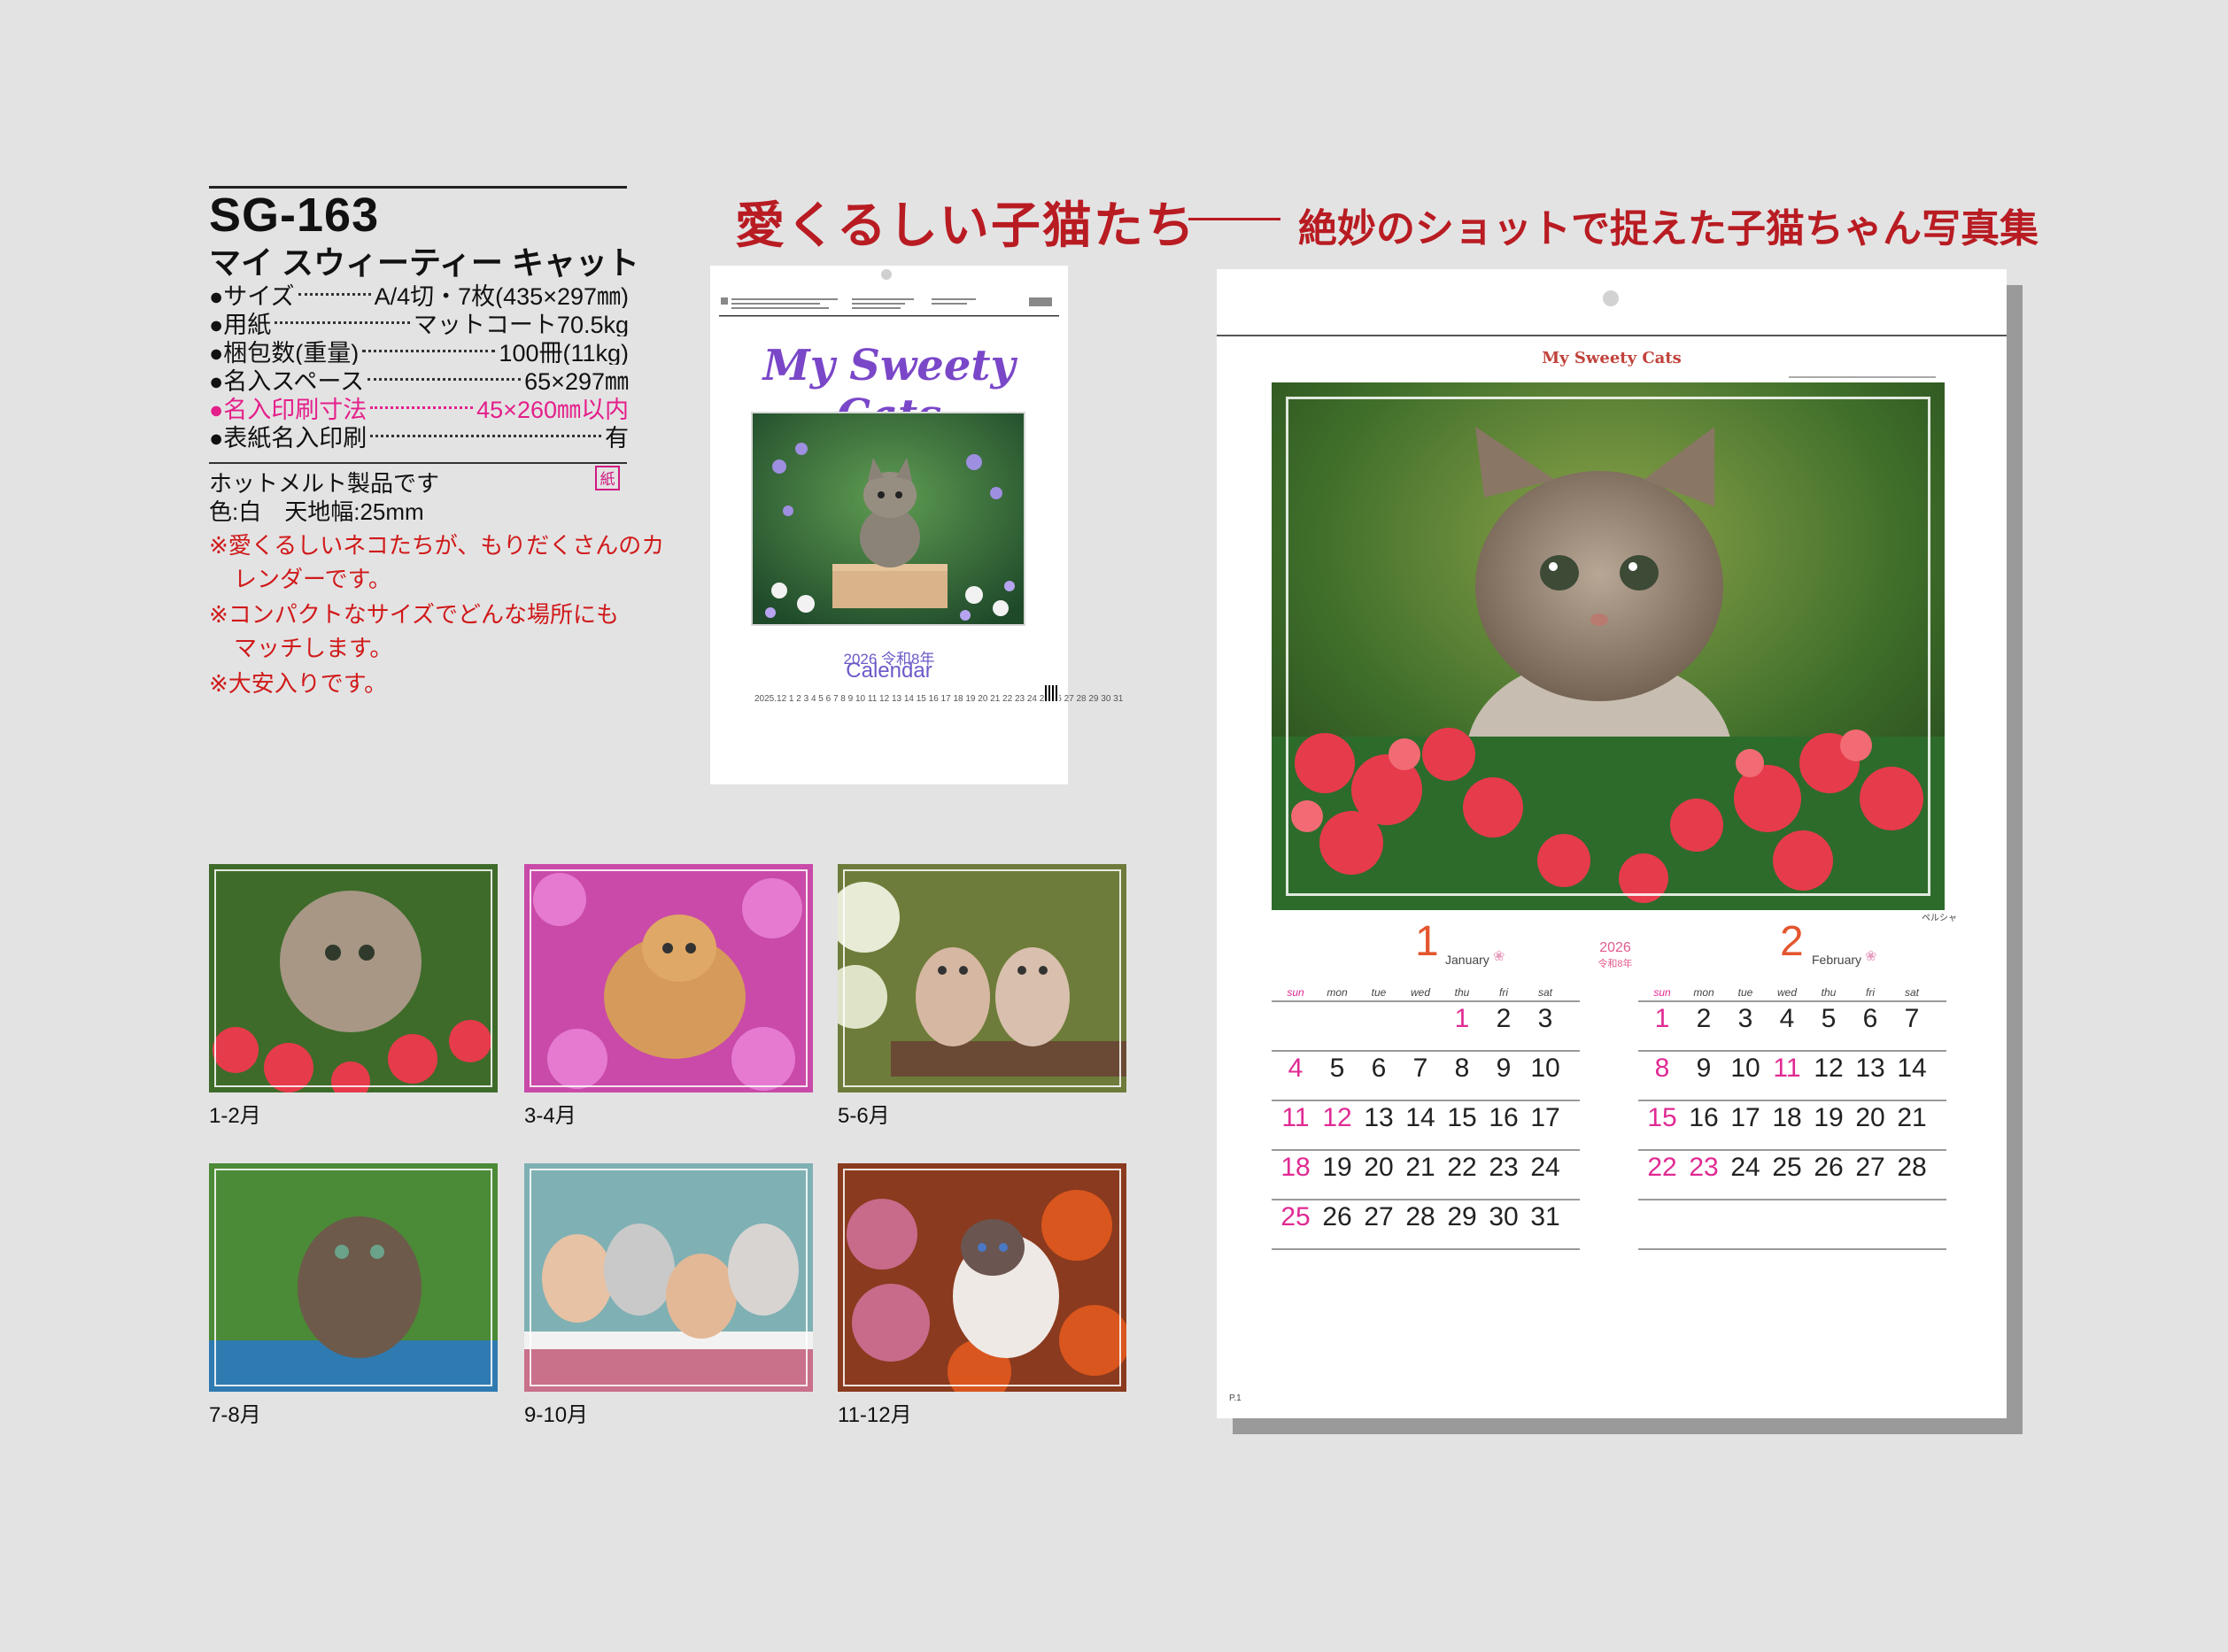 The height and width of the screenshot is (1652, 2228). Describe the element at coordinates (1234, 219) in the screenshot. I see `headline-dash` at that location.